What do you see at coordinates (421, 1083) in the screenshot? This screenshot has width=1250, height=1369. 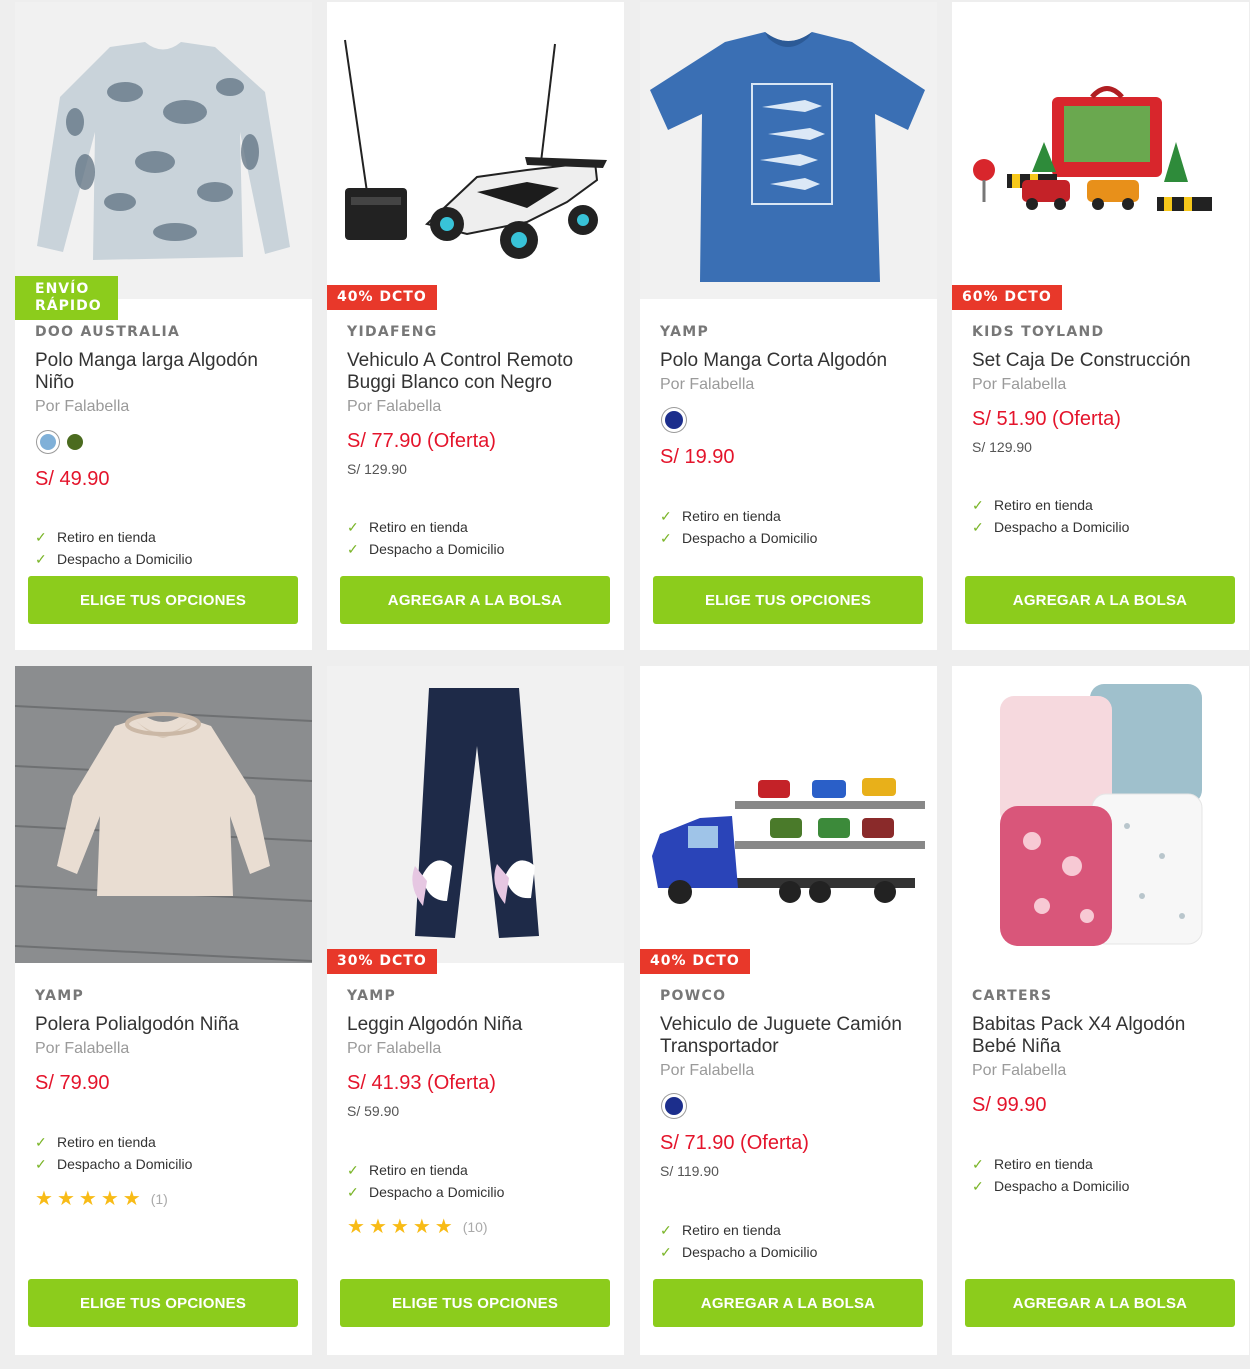 I see `product-price: S/ 41.93 (Oferta)` at bounding box center [421, 1083].